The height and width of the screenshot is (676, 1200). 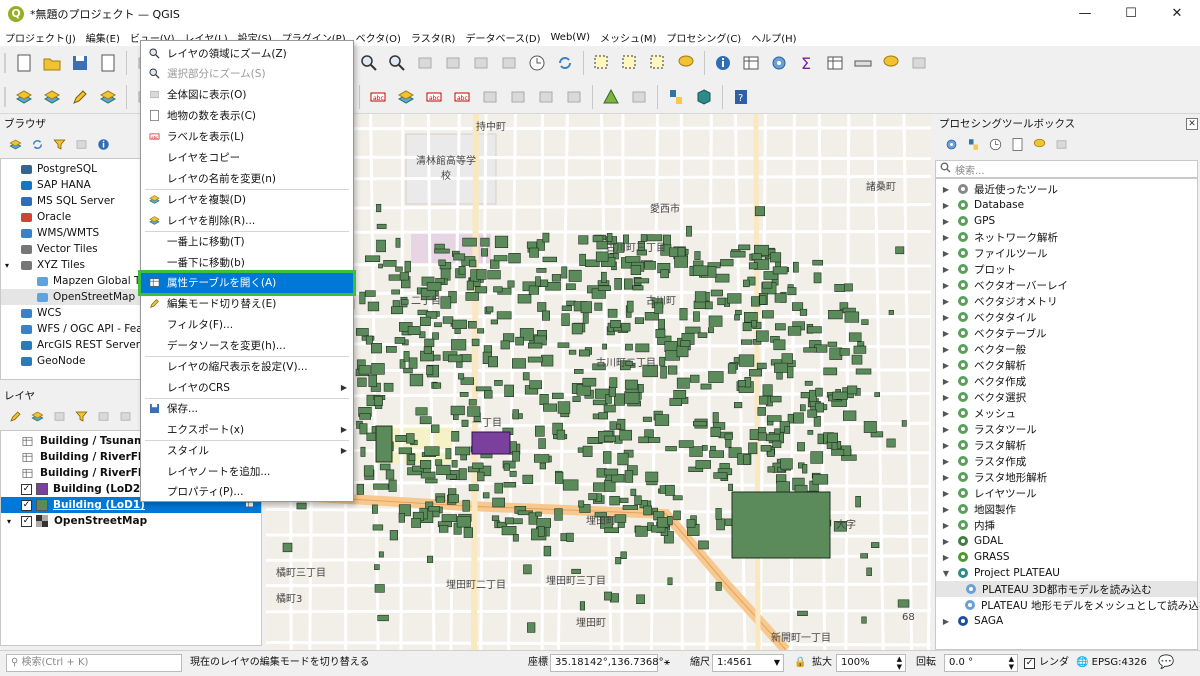 I want to click on menu-item: データベース(D), so click(x=502, y=37).